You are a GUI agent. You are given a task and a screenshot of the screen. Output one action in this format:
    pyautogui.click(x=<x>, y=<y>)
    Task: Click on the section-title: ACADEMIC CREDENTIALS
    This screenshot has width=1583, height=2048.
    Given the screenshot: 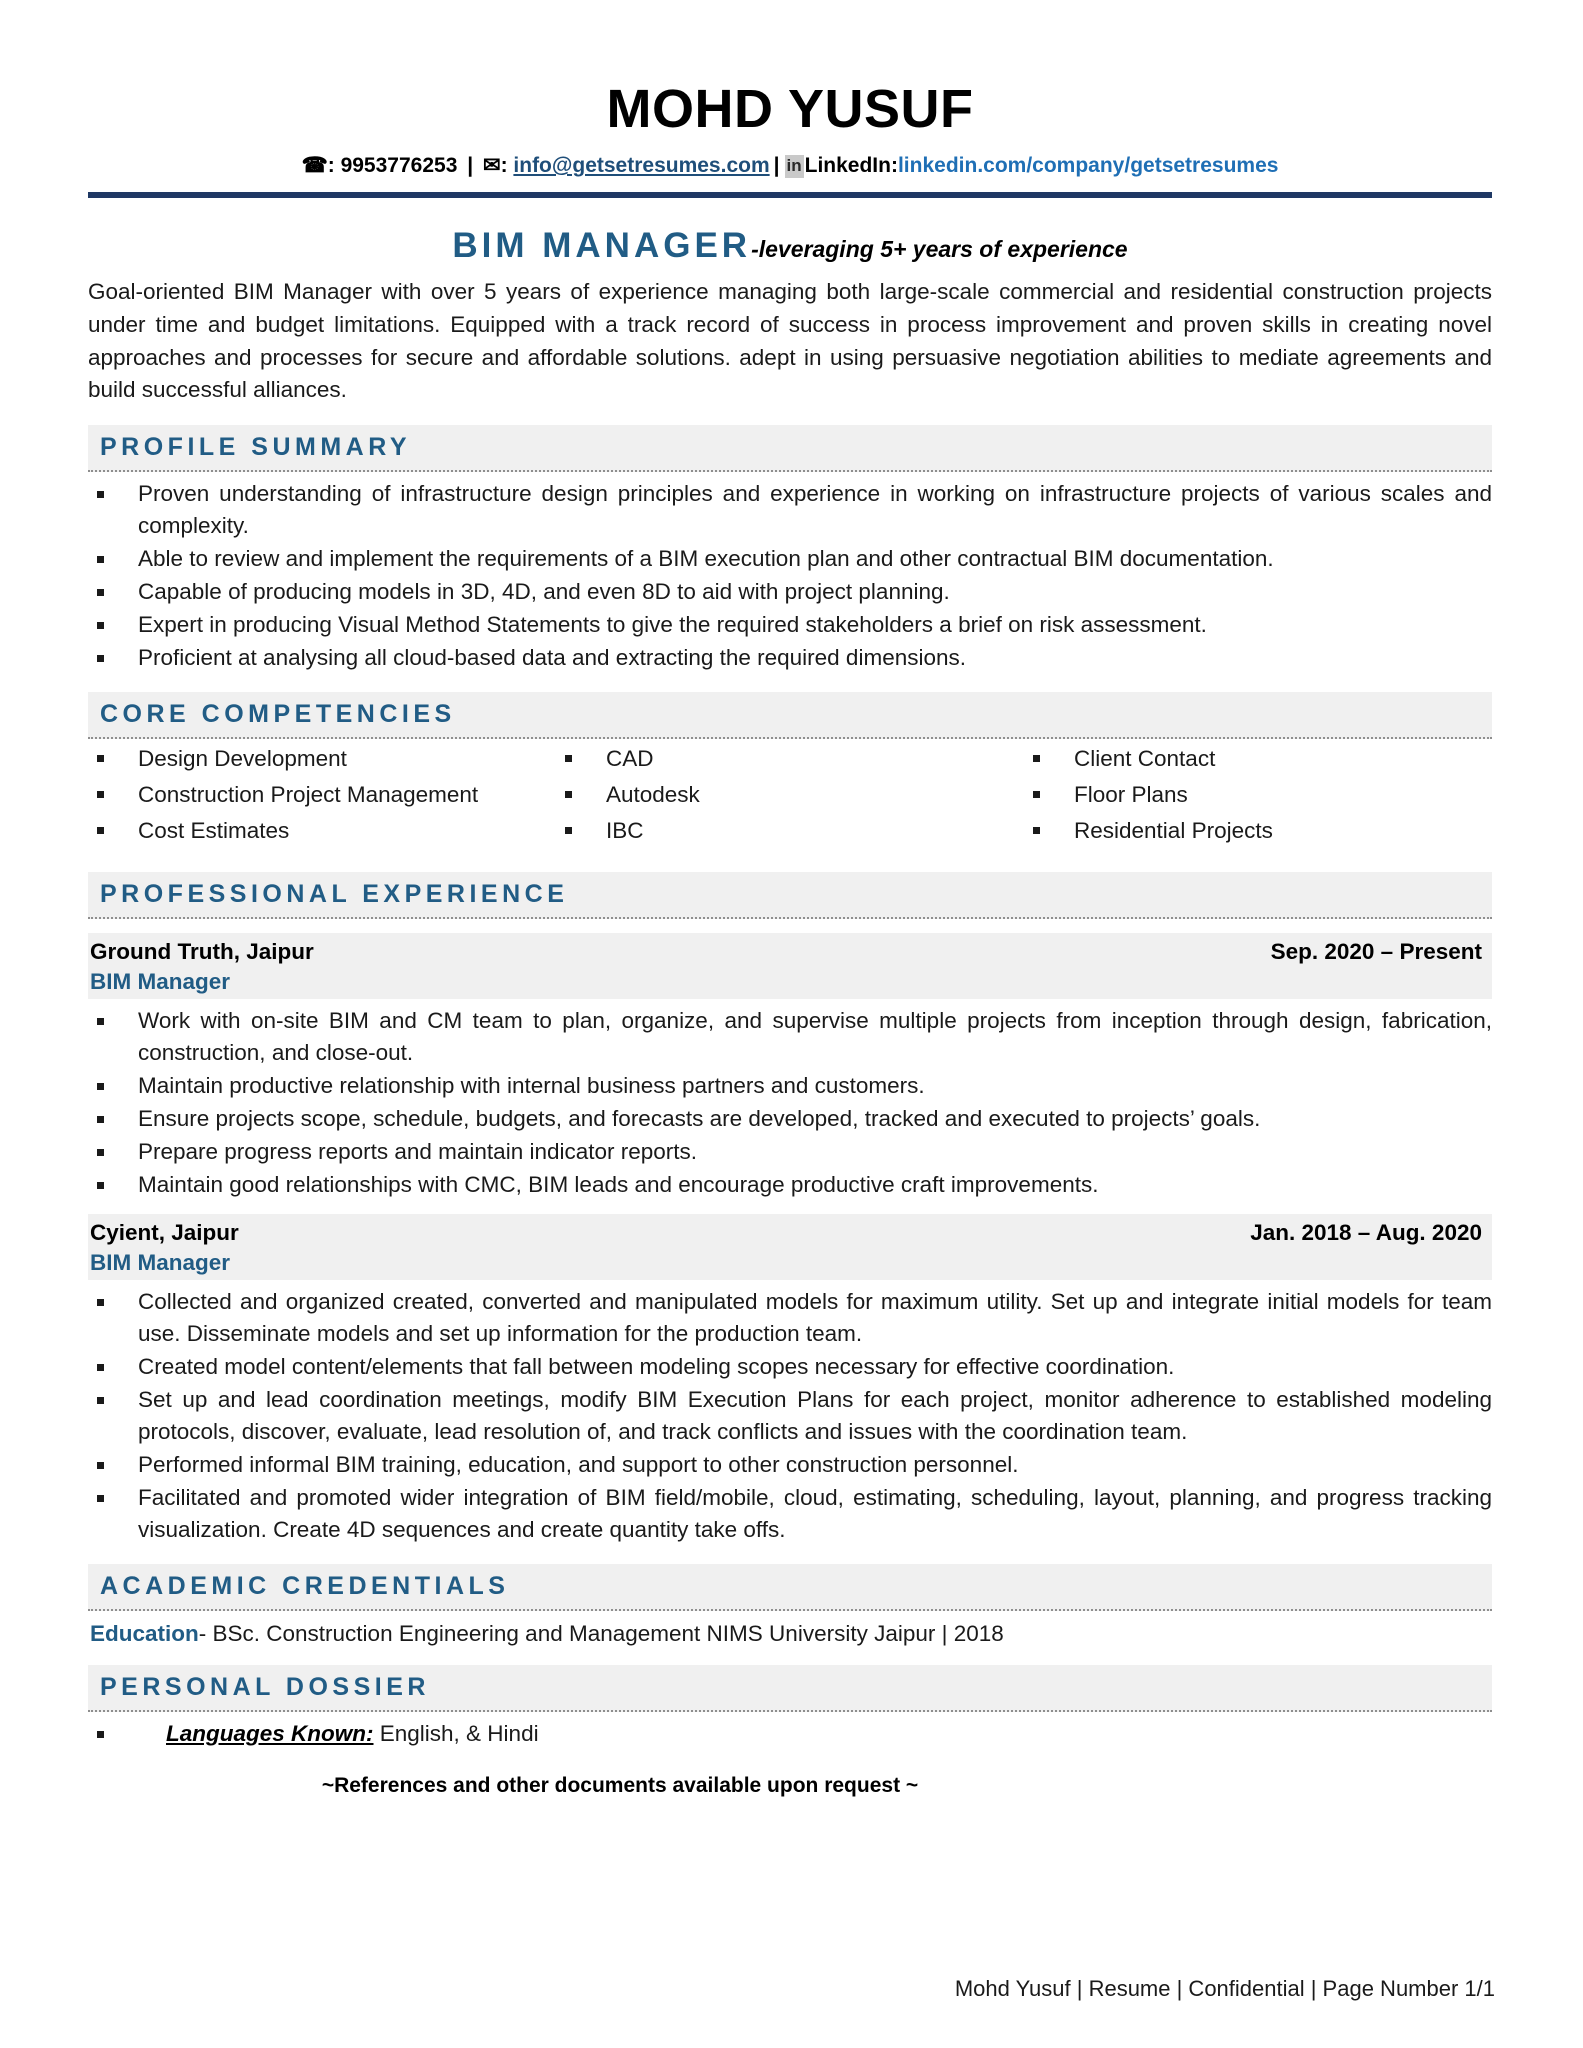 What is the action you would take?
    pyautogui.click(x=305, y=1585)
    